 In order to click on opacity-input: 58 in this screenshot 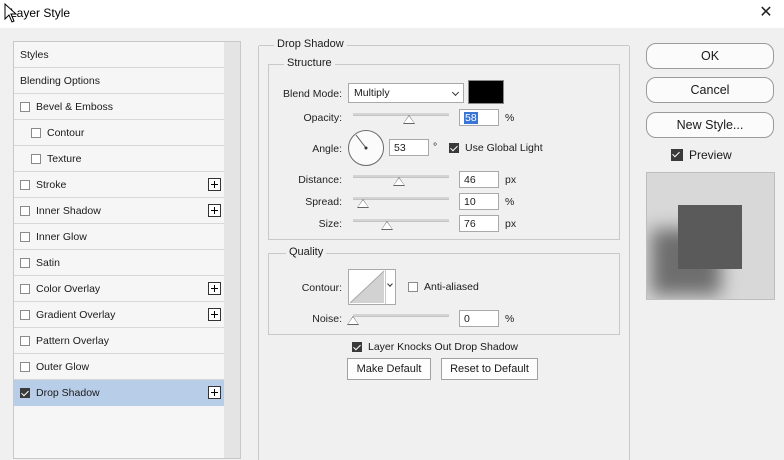, I will do `click(479, 117)`.